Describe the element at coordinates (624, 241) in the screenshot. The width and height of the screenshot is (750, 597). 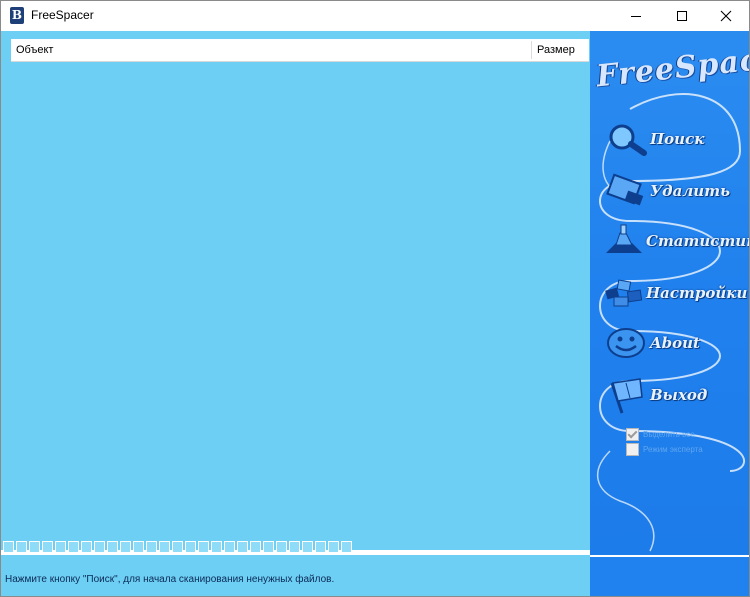
I see `statistics-icon` at that location.